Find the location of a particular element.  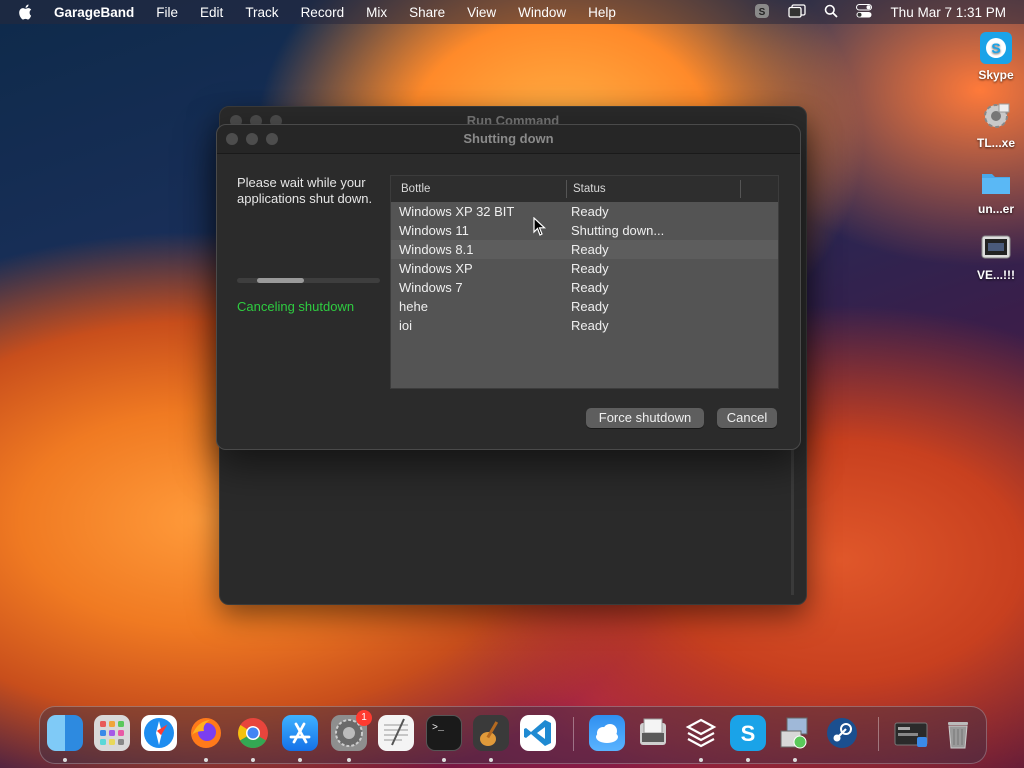

table-row: ioi Ready is located at coordinates (584, 325).